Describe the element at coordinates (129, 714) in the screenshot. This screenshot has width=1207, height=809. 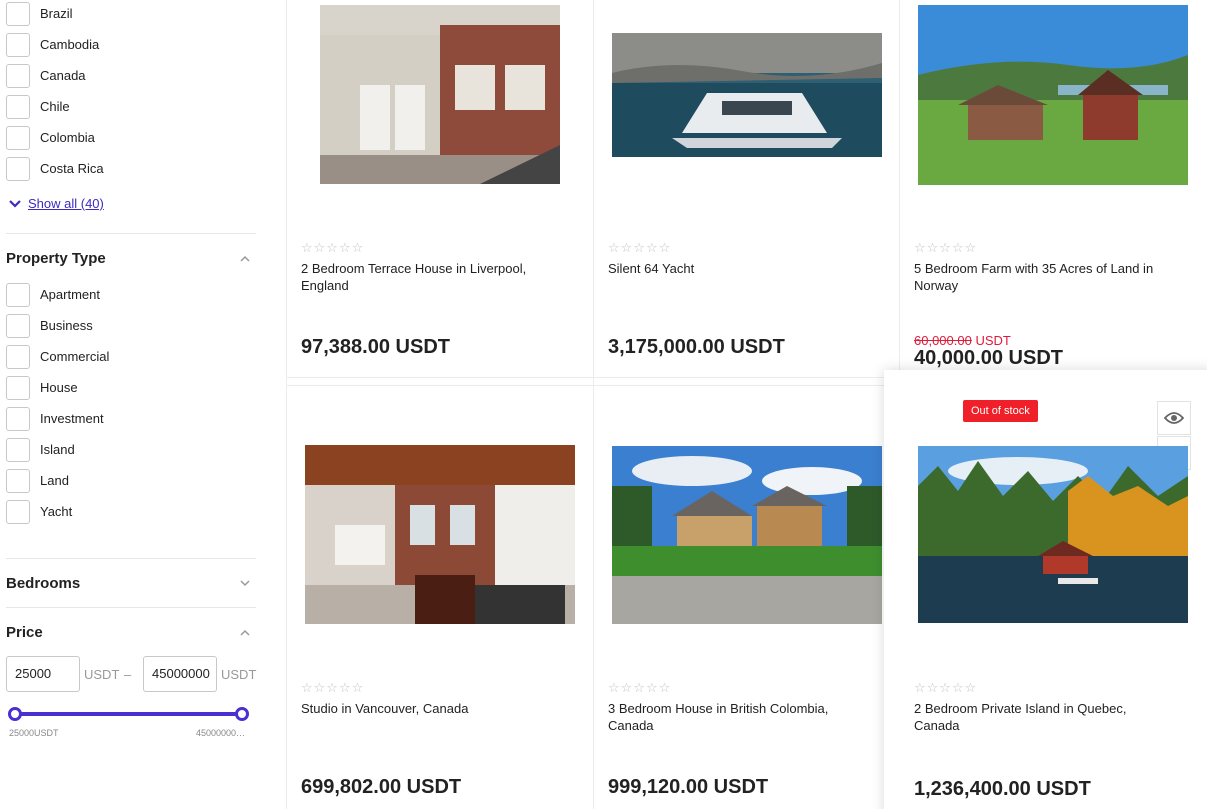
I see `price-slider-track` at that location.